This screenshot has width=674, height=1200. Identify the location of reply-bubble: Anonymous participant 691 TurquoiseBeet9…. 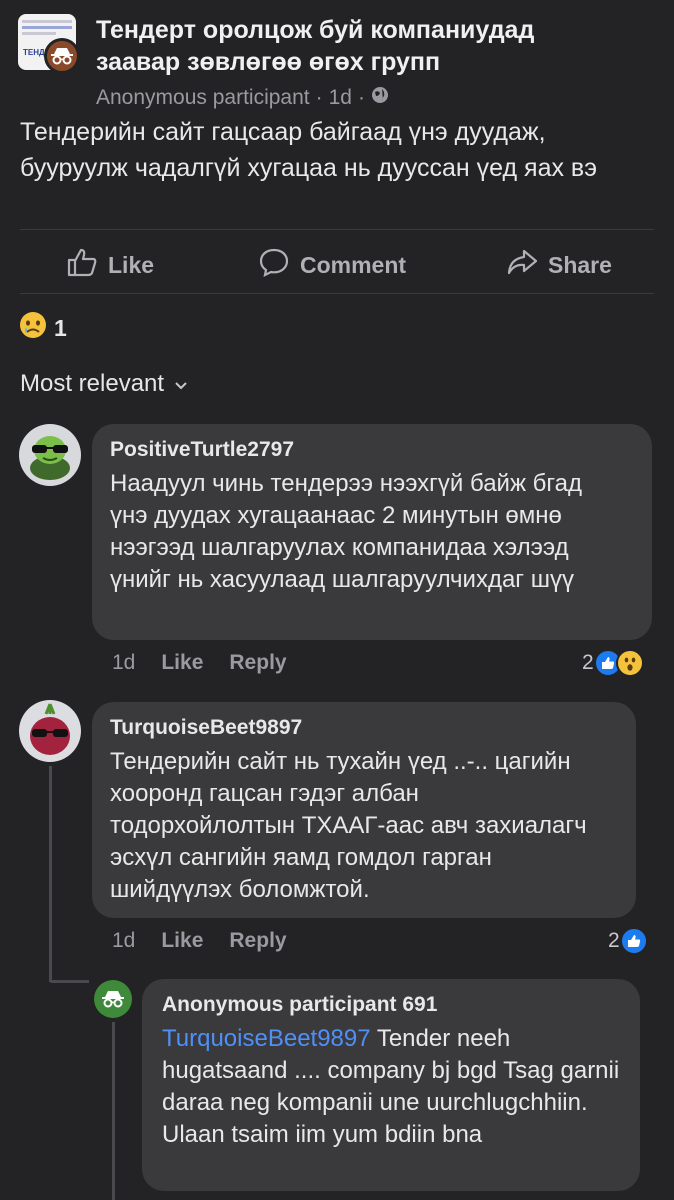
(391, 1085).